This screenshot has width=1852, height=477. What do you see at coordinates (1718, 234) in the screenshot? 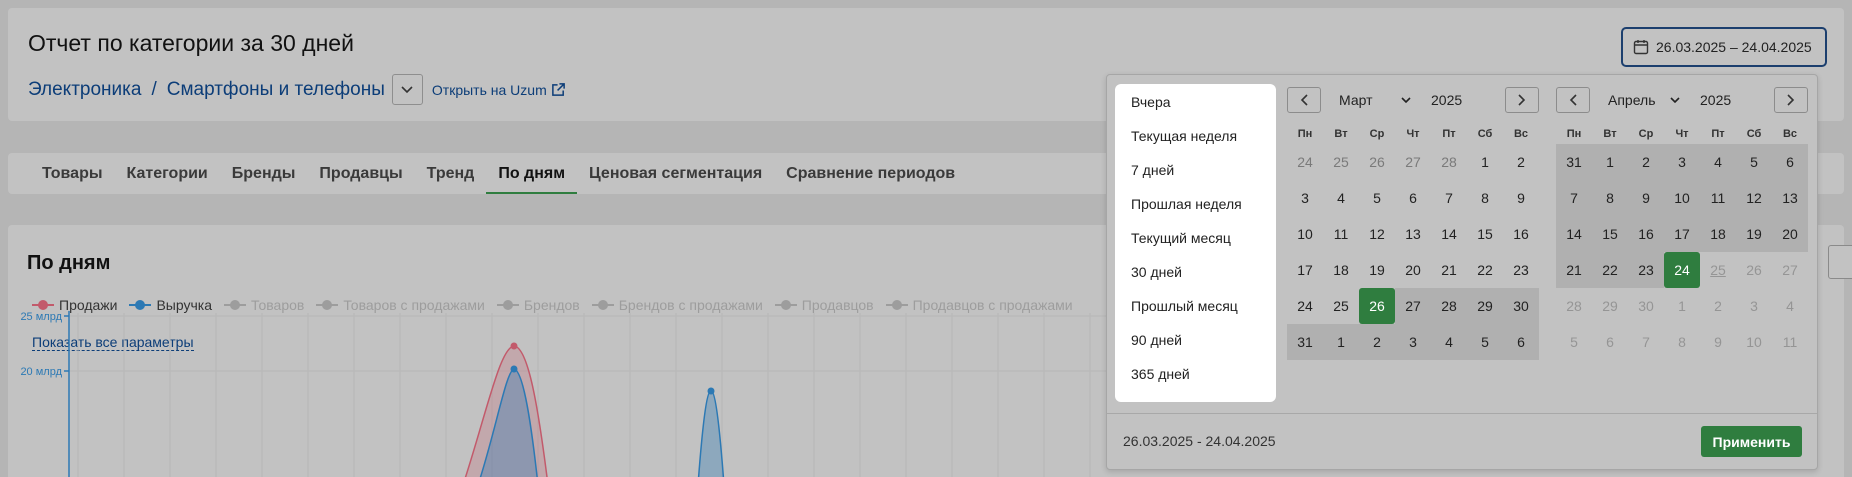
I see `day-cell: 18` at bounding box center [1718, 234].